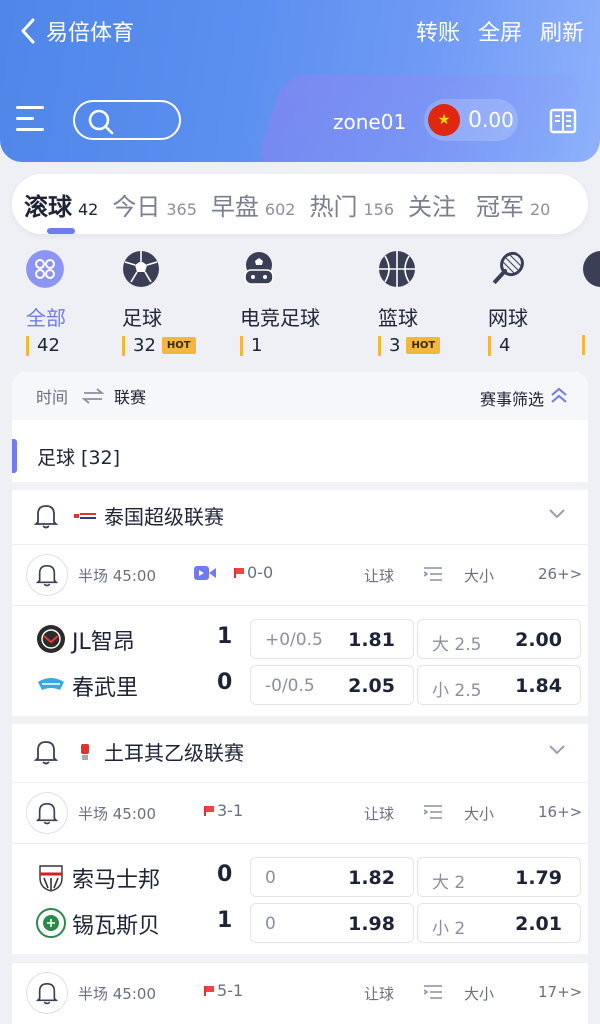  Describe the element at coordinates (562, 31) in the screenshot. I see `refresh-button: 刷新` at that location.